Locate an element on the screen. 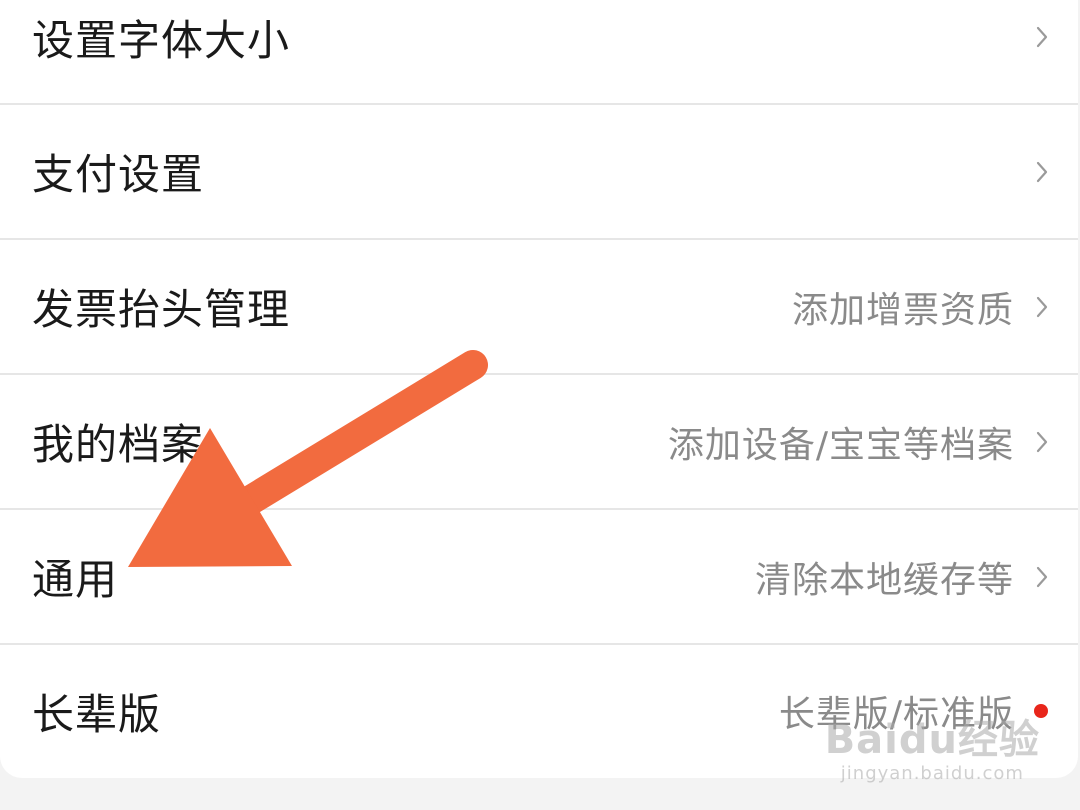 The image size is (1080, 810). settings-item-value: 添加增票资质 is located at coordinates (902, 310).